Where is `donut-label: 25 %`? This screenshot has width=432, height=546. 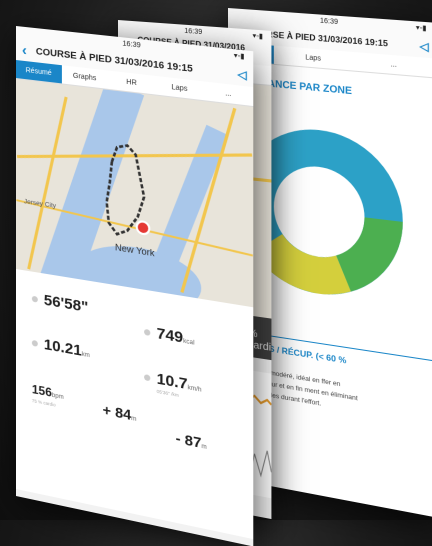
donut-label: 25 % is located at coordinates (333, 183).